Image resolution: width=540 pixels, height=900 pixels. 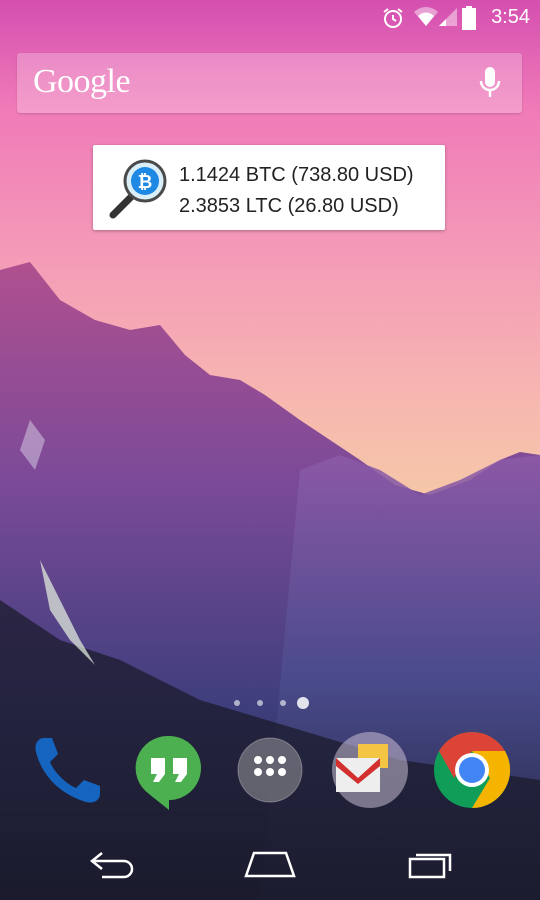 I want to click on back-arrow-icon, so click(x=111, y=865).